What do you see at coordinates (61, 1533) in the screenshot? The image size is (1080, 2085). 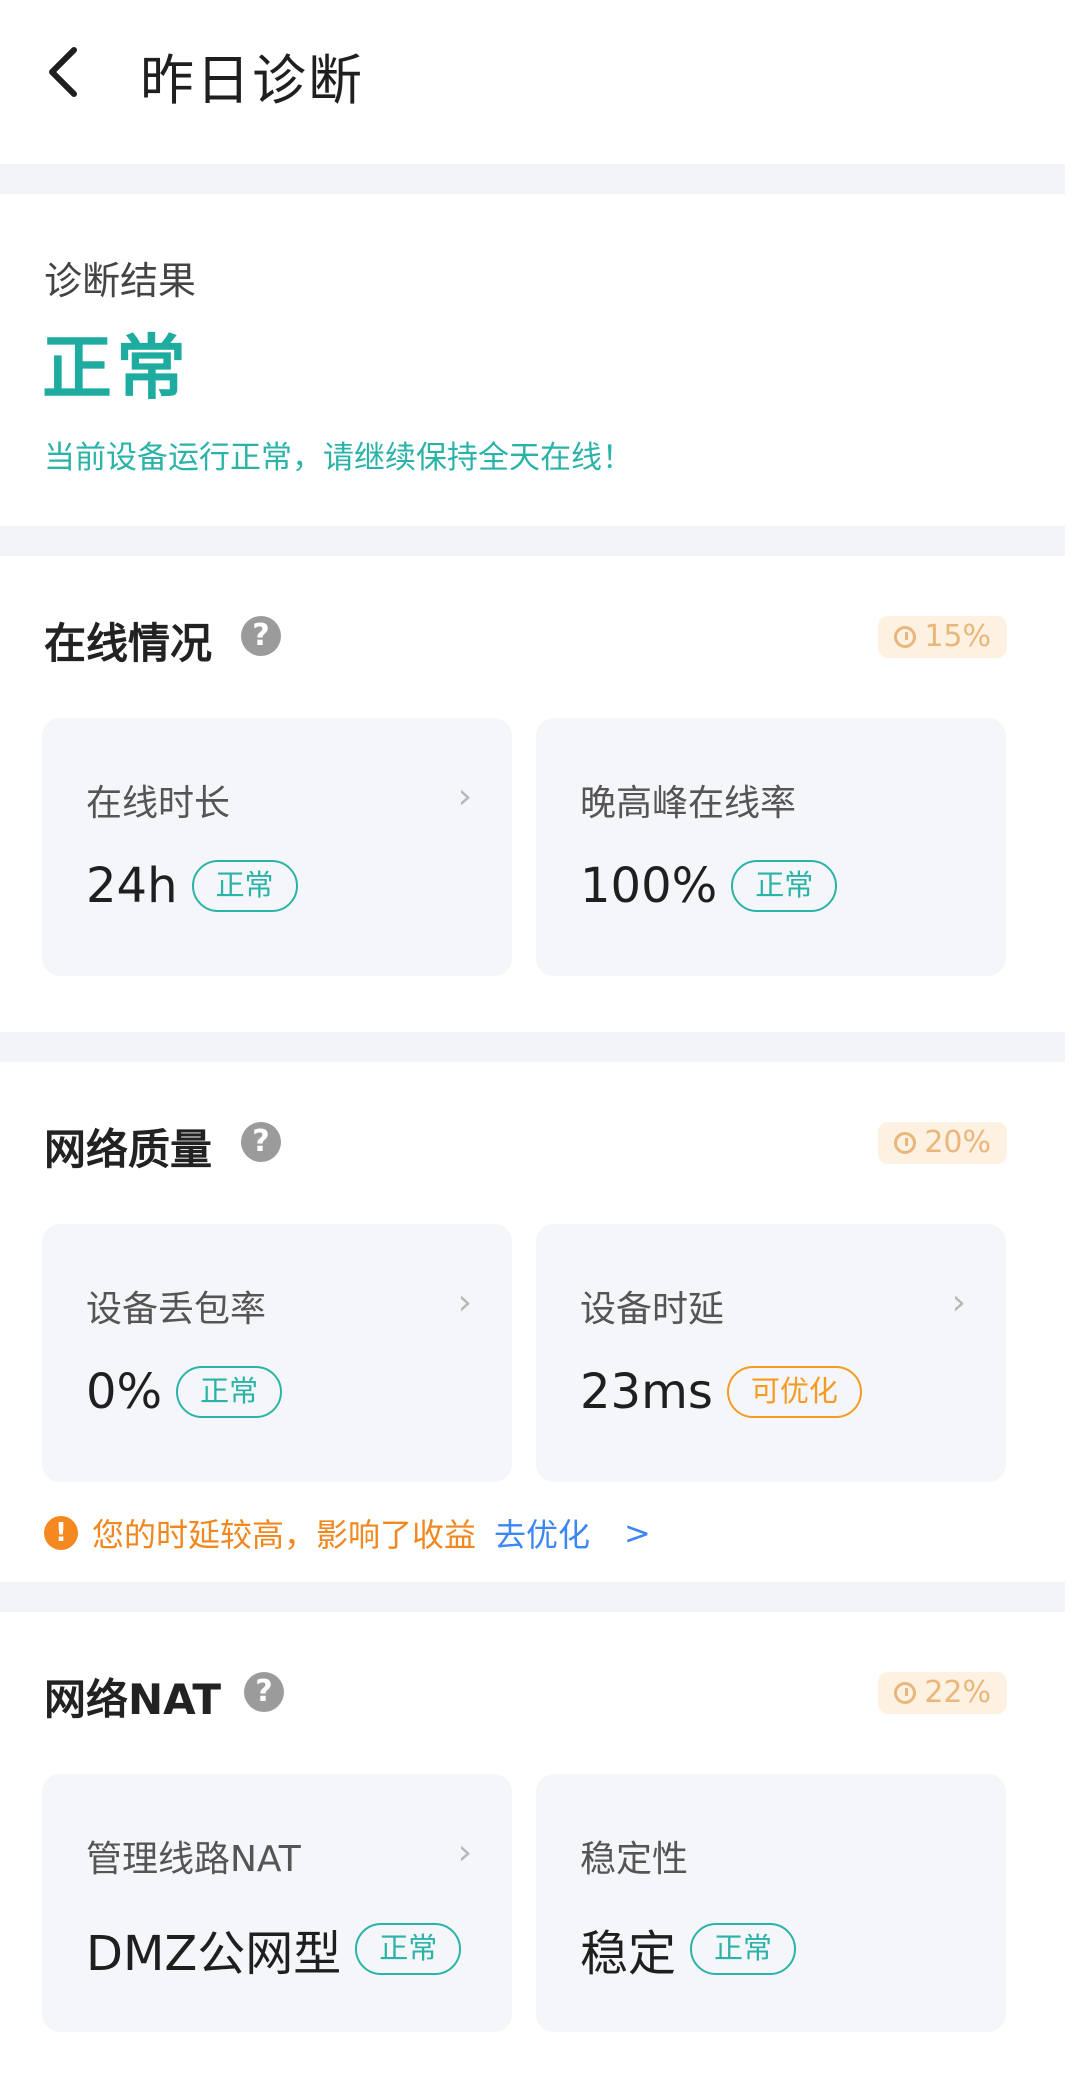 I see `exclamation-circle-icon: !` at bounding box center [61, 1533].